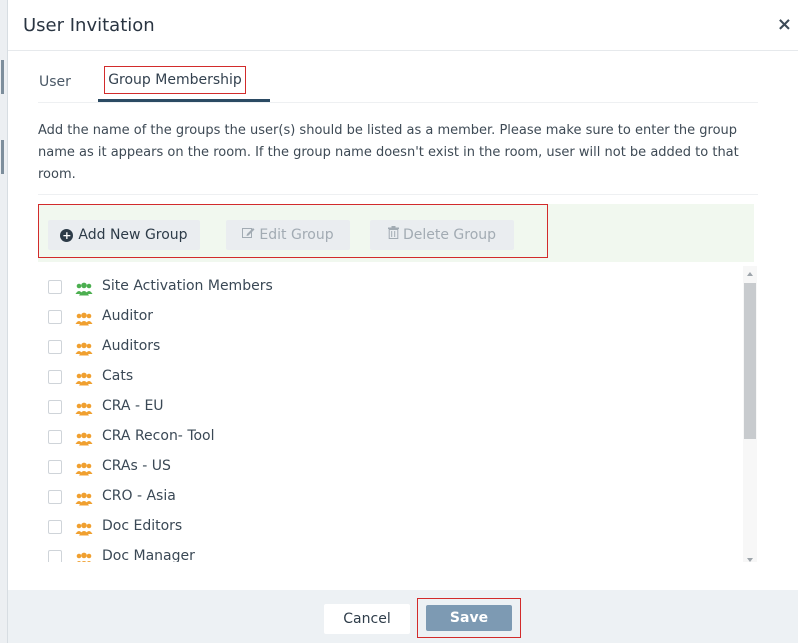 This screenshot has height=643, width=798. What do you see at coordinates (187, 286) in the screenshot?
I see `group-name: Site Activation Members` at bounding box center [187, 286].